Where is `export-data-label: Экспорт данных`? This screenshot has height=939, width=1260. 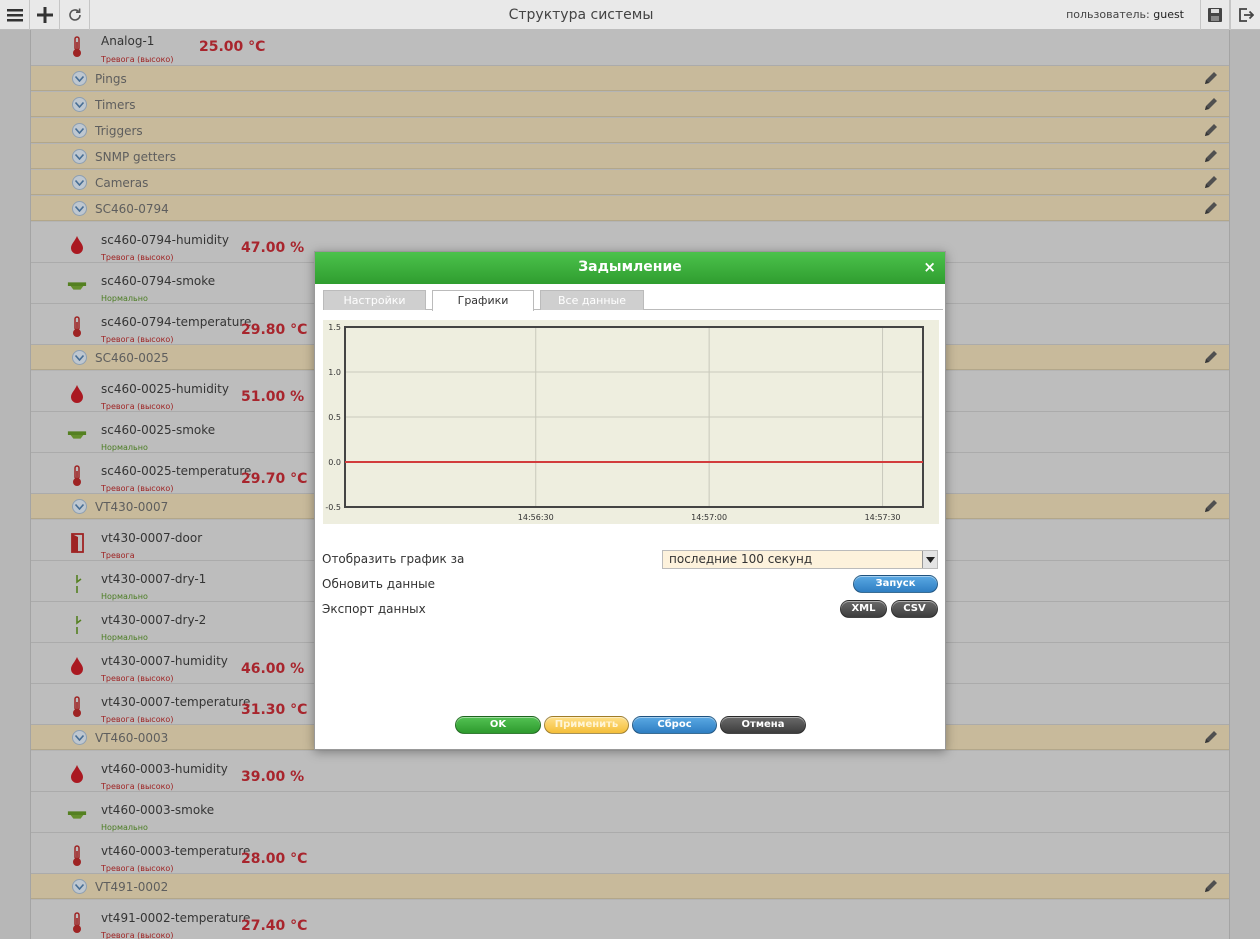 export-data-label: Экспорт данных is located at coordinates (374, 609).